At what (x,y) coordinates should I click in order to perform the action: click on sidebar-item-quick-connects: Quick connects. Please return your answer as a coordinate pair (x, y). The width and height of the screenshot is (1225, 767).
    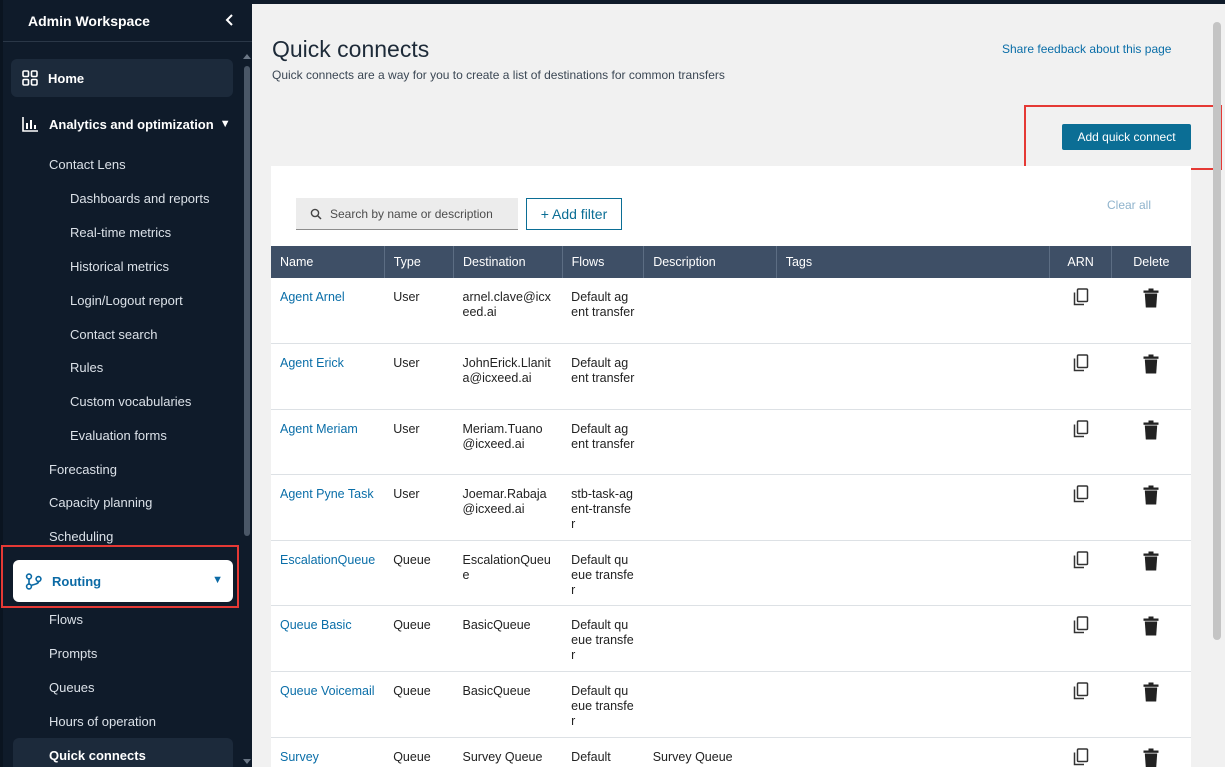
    Looking at the image, I should click on (123, 752).